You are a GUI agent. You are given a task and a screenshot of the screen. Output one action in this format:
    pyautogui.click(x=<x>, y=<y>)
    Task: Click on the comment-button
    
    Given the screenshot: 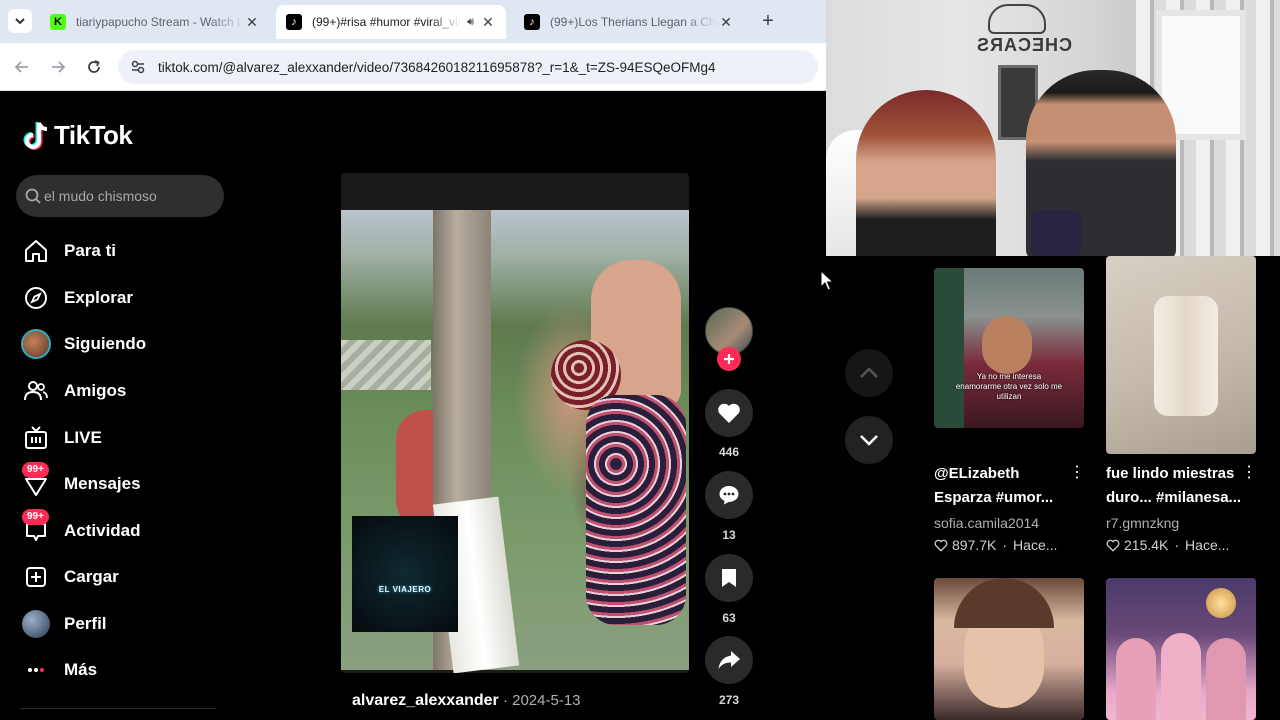 What is the action you would take?
    pyautogui.click(x=729, y=495)
    